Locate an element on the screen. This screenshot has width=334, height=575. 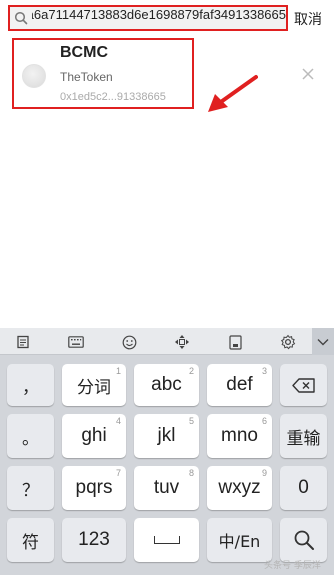
key-search is located at coordinates (303, 540).